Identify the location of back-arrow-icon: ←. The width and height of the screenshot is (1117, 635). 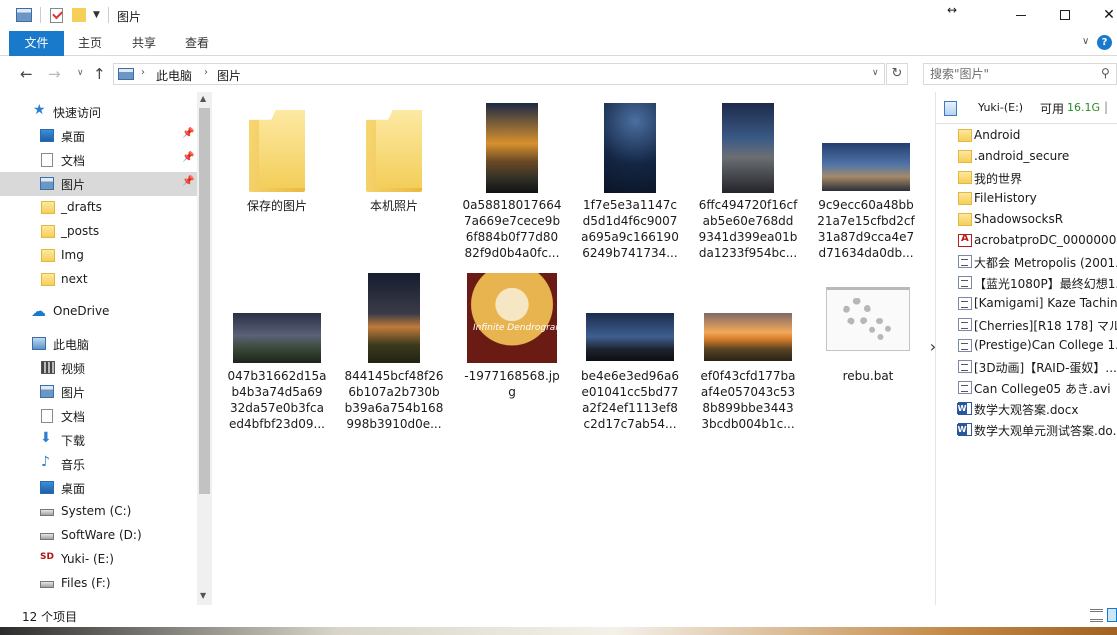
(26, 74).